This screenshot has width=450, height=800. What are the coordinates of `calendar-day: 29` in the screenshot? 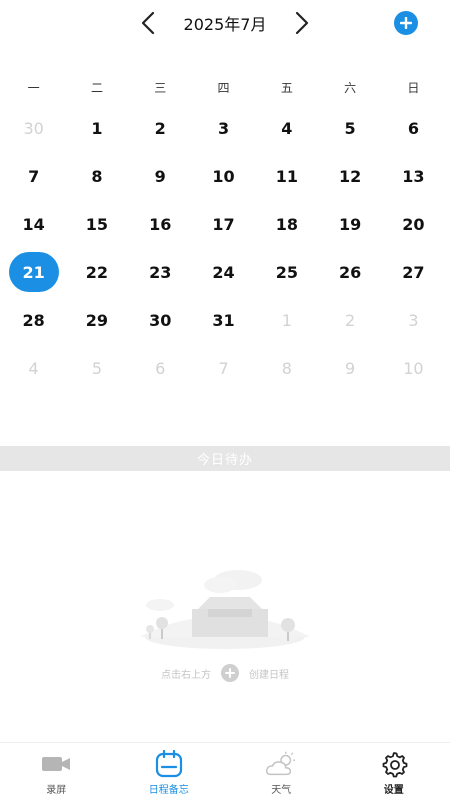 It's located at (96, 320).